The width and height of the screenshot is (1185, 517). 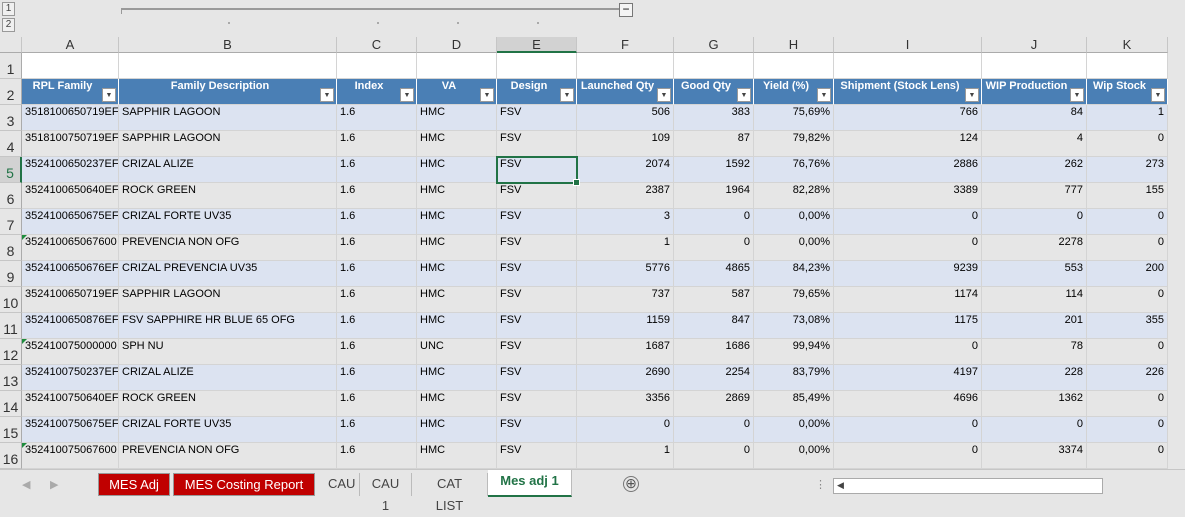 What do you see at coordinates (70, 92) in the screenshot?
I see `header-cell: RPL Family ▼` at bounding box center [70, 92].